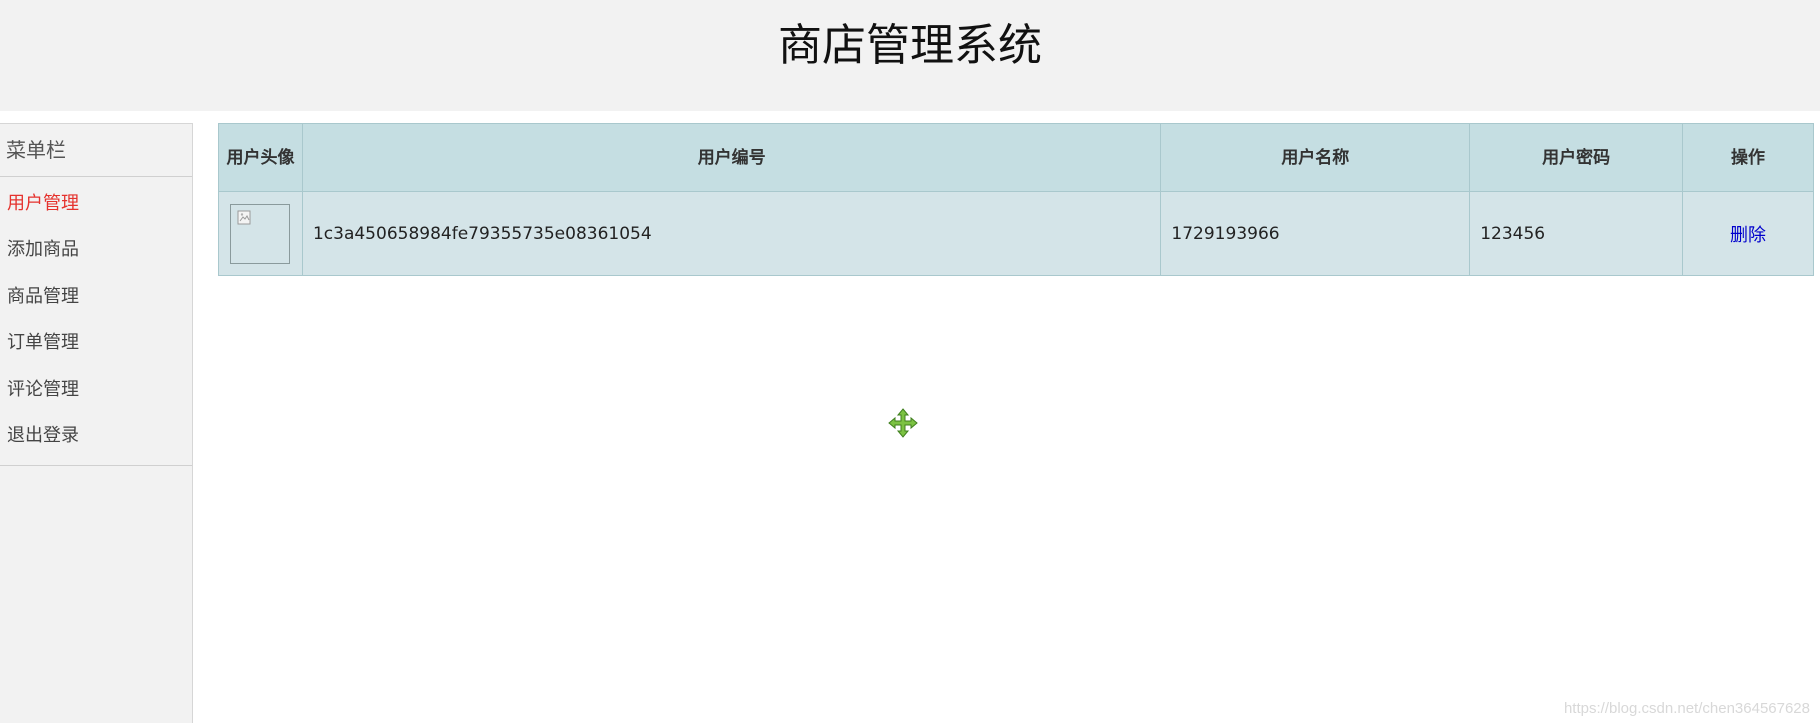 The height and width of the screenshot is (723, 1820). I want to click on avatar-cell, so click(260, 233).